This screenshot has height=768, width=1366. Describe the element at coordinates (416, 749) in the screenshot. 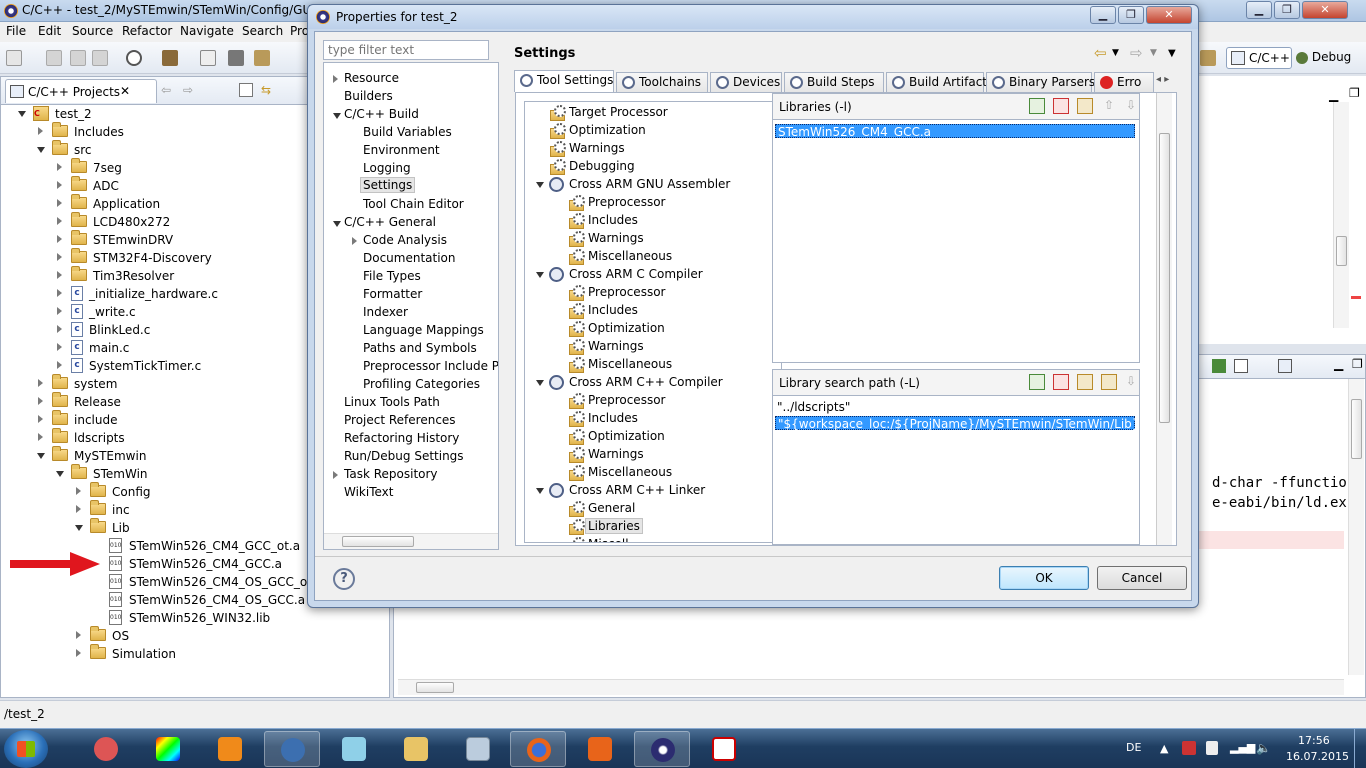

I see `taskbar-explorer` at that location.